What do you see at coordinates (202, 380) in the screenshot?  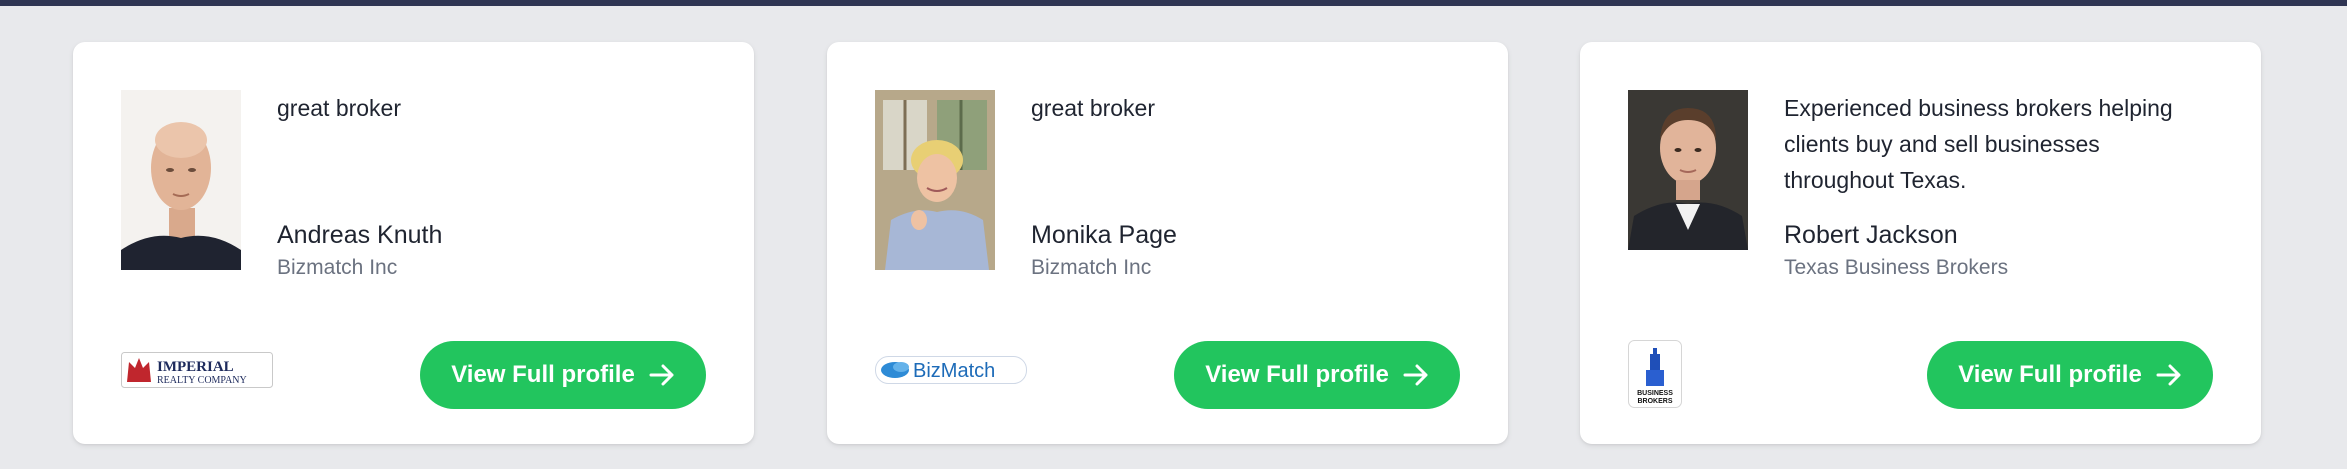 I see `svg-text: REALTY COMPANY` at bounding box center [202, 380].